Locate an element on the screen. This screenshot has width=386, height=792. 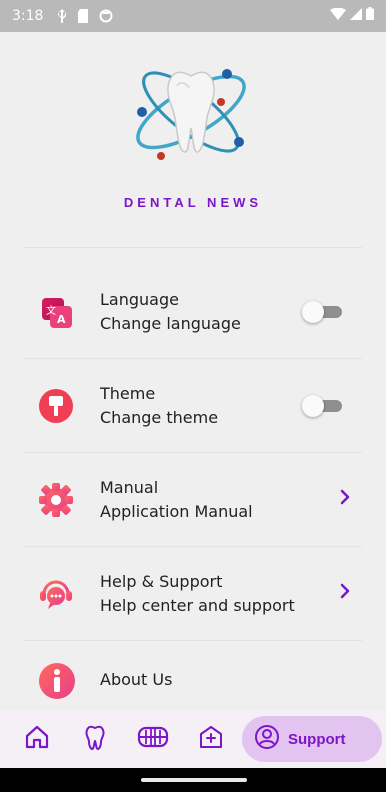
dentures-icon is located at coordinates (153, 739).